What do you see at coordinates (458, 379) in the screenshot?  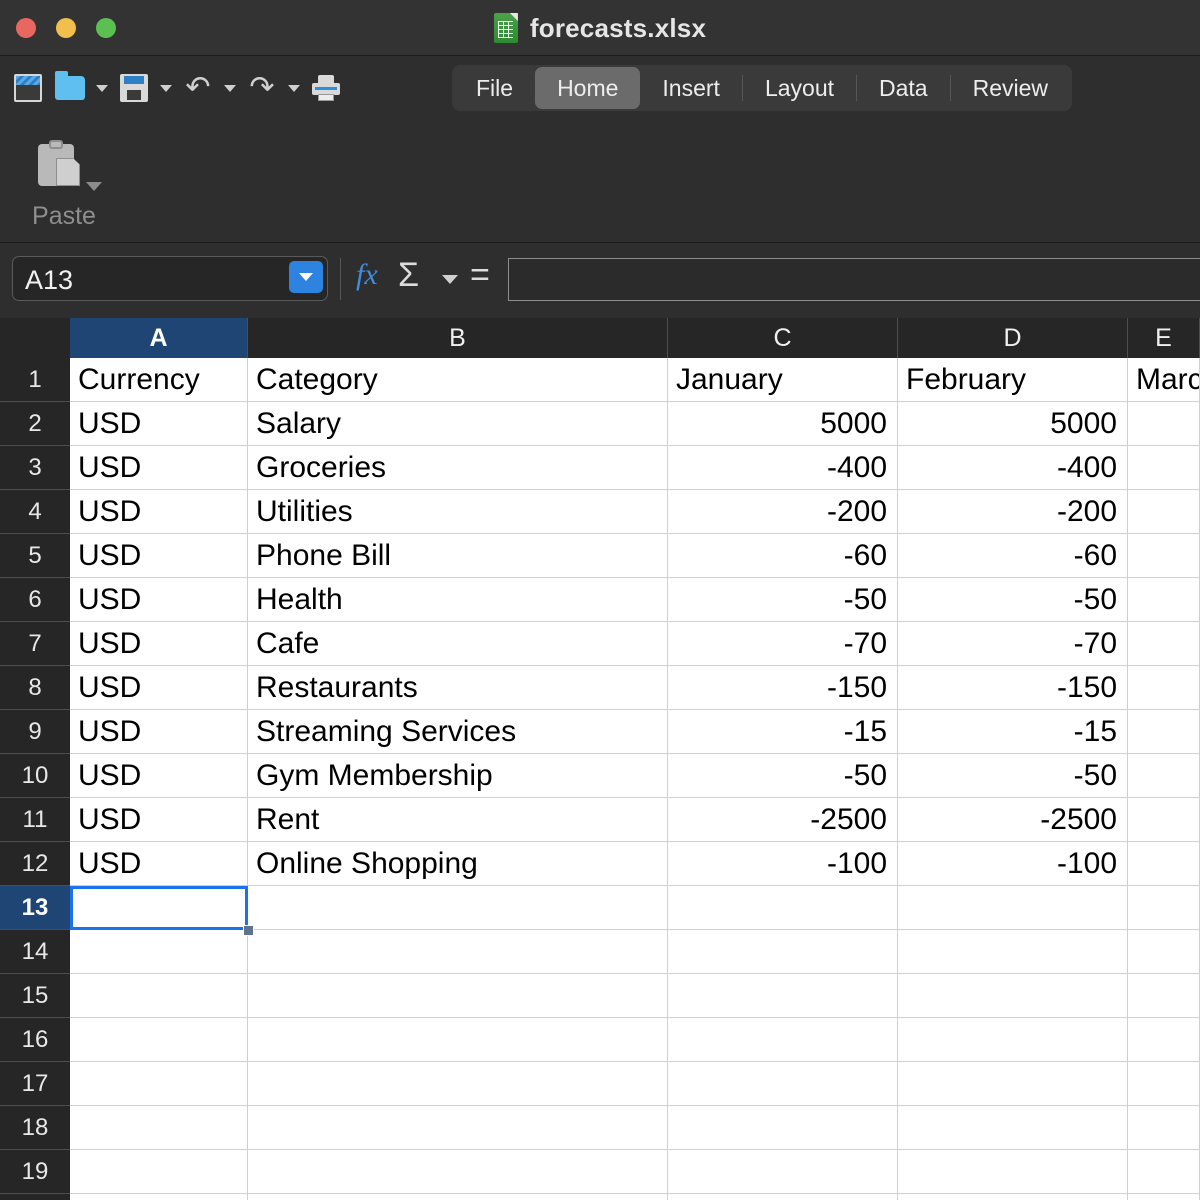 I see `cell-B1: Category` at bounding box center [458, 379].